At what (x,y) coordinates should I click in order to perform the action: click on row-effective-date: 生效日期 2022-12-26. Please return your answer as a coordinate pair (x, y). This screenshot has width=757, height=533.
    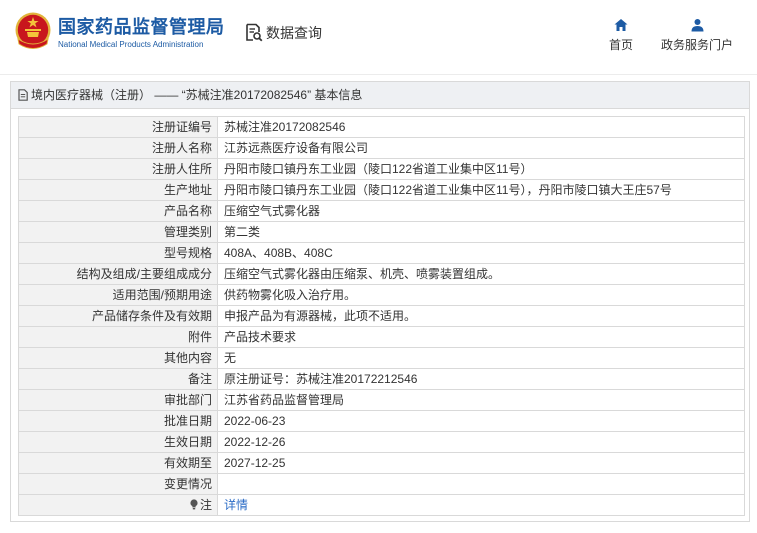
    Looking at the image, I should click on (381, 442).